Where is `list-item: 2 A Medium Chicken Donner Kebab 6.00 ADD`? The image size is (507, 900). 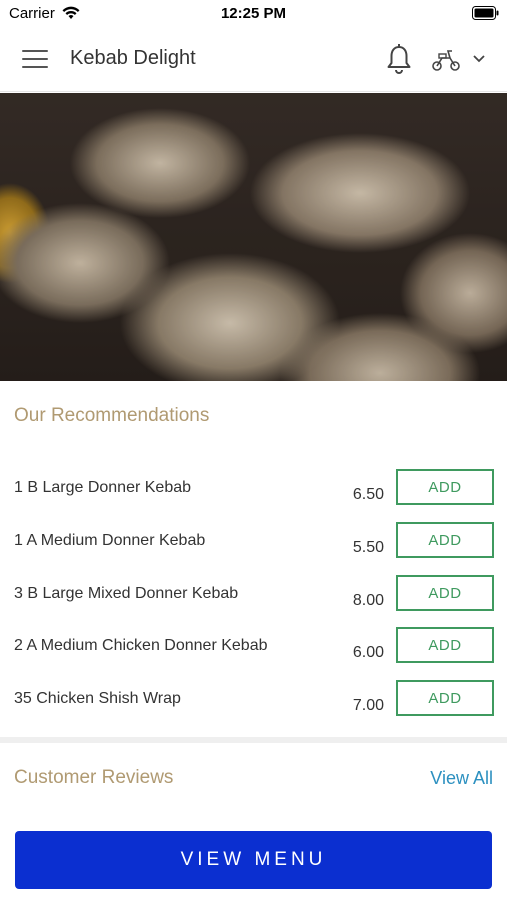
list-item: 2 A Medium Chicken Donner Kebab 6.00 ADD is located at coordinates (253, 653).